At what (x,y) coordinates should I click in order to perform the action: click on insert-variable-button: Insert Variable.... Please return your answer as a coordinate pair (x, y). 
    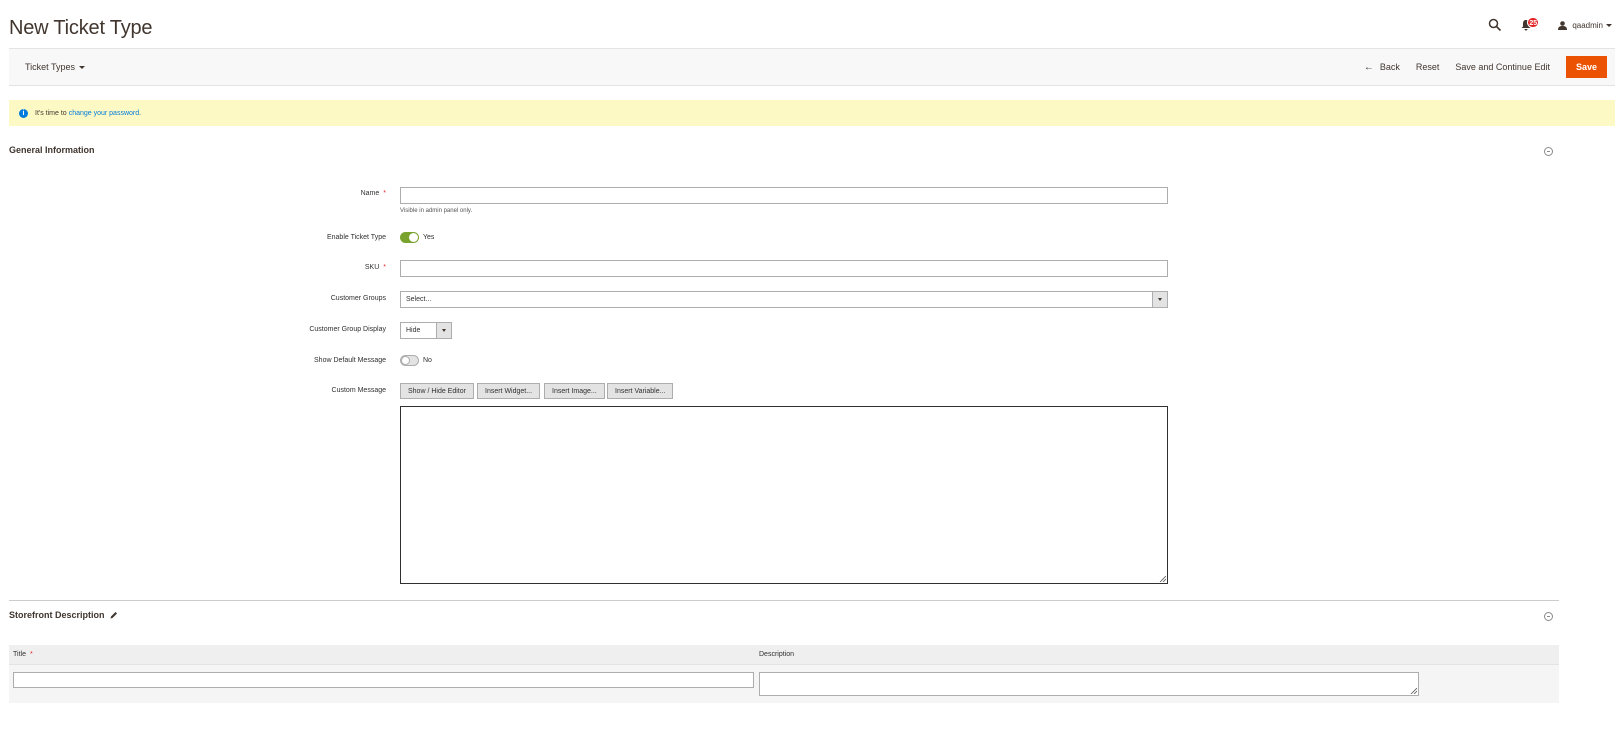
    Looking at the image, I should click on (640, 391).